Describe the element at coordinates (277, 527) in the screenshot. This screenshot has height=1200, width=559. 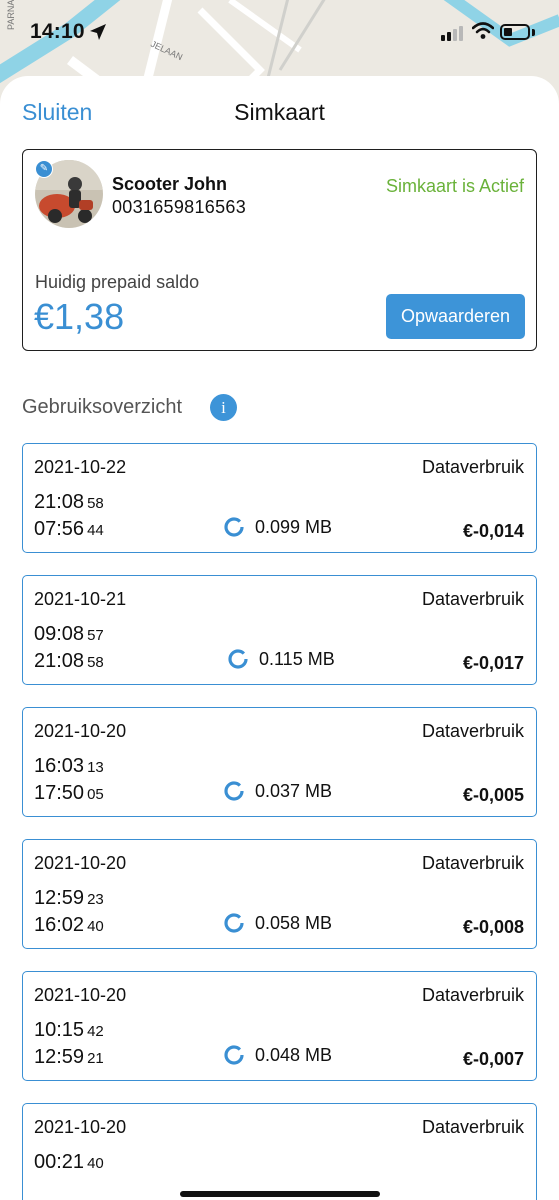
I see `usage-data-amount: 0.099 MB` at that location.